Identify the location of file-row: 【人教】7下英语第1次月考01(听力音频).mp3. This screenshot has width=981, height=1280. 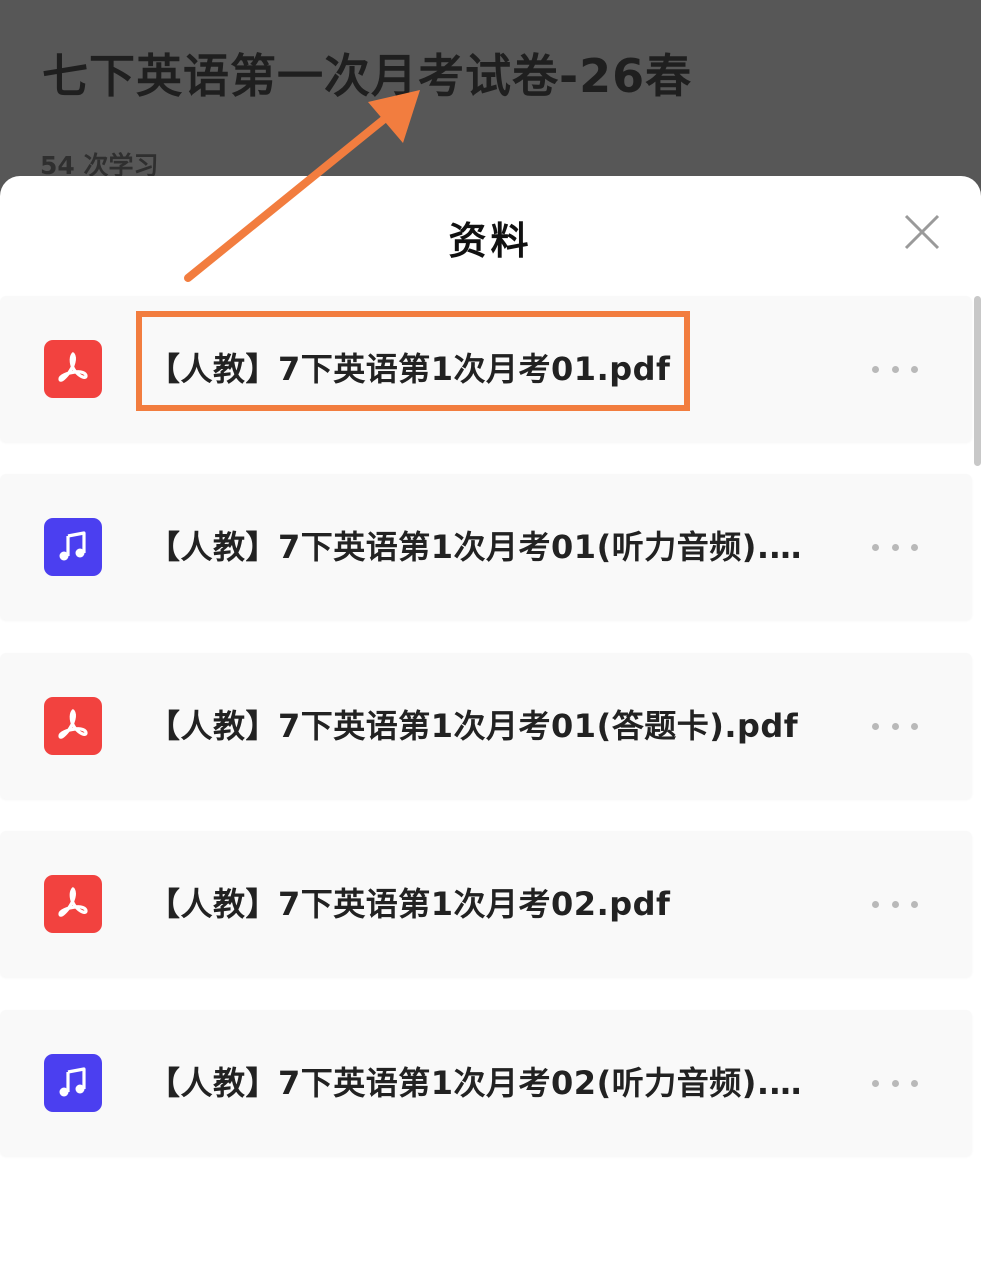
(486, 547).